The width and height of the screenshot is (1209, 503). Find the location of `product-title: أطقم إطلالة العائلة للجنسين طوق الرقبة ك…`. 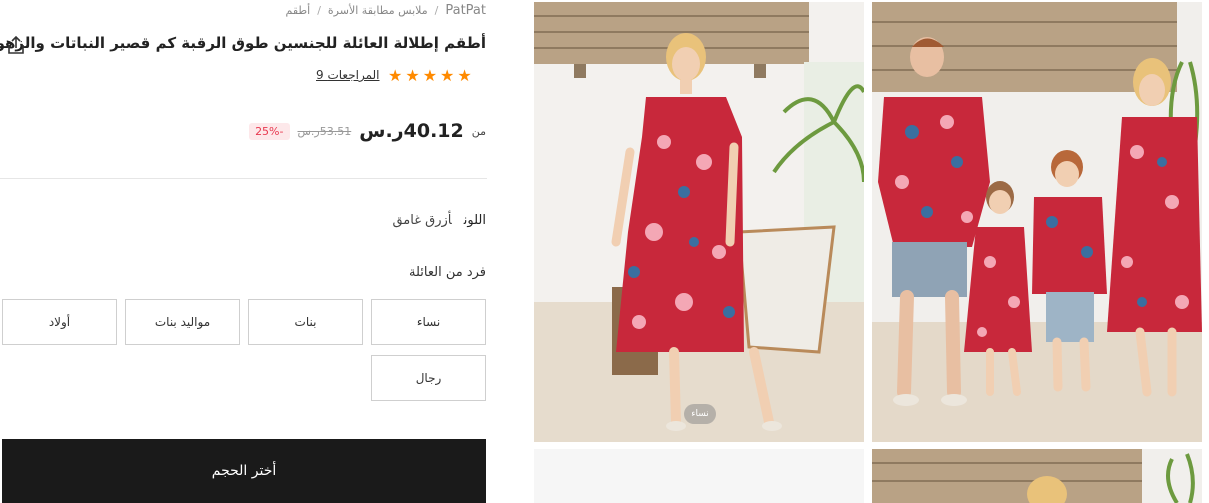

product-title: أطقم إطلالة العائلة للجنسين طوق الرقبة ك… is located at coordinates (243, 43).